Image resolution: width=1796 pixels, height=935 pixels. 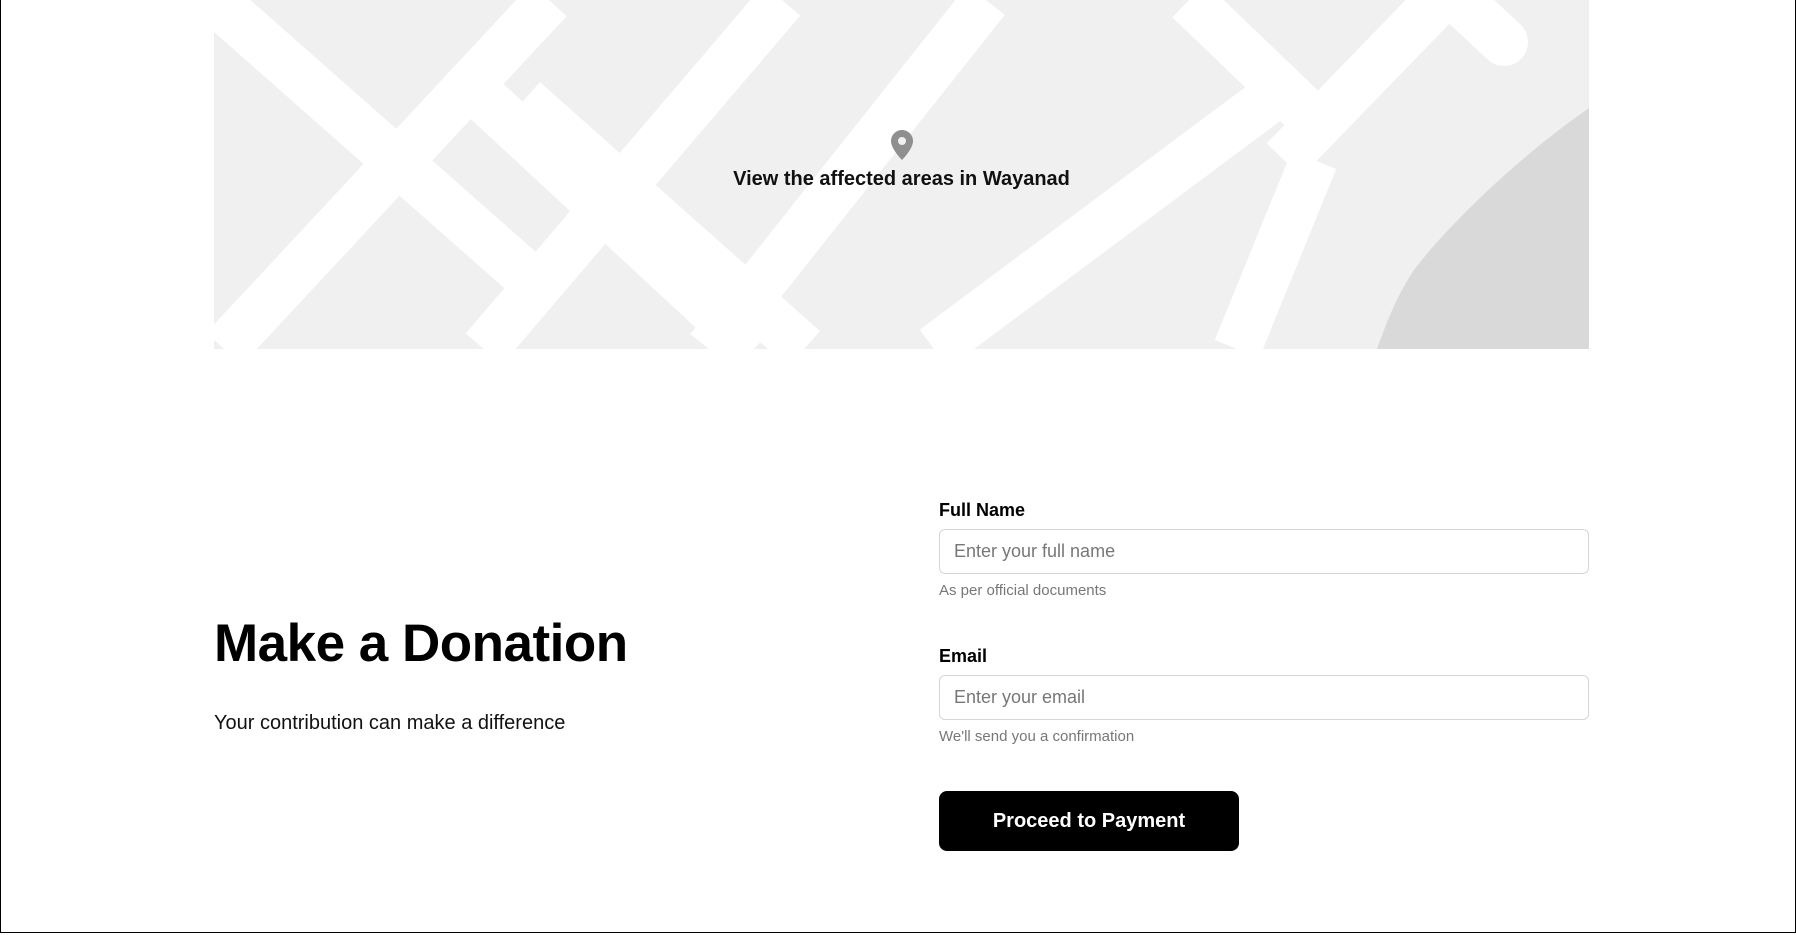 I want to click on map-pin-icon, so click(x=901, y=145).